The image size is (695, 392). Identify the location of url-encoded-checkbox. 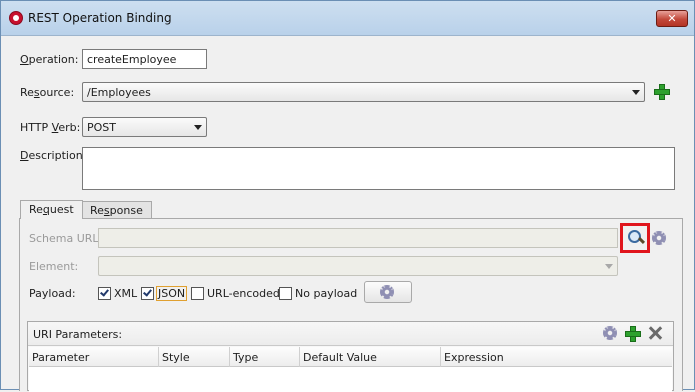
(197, 293).